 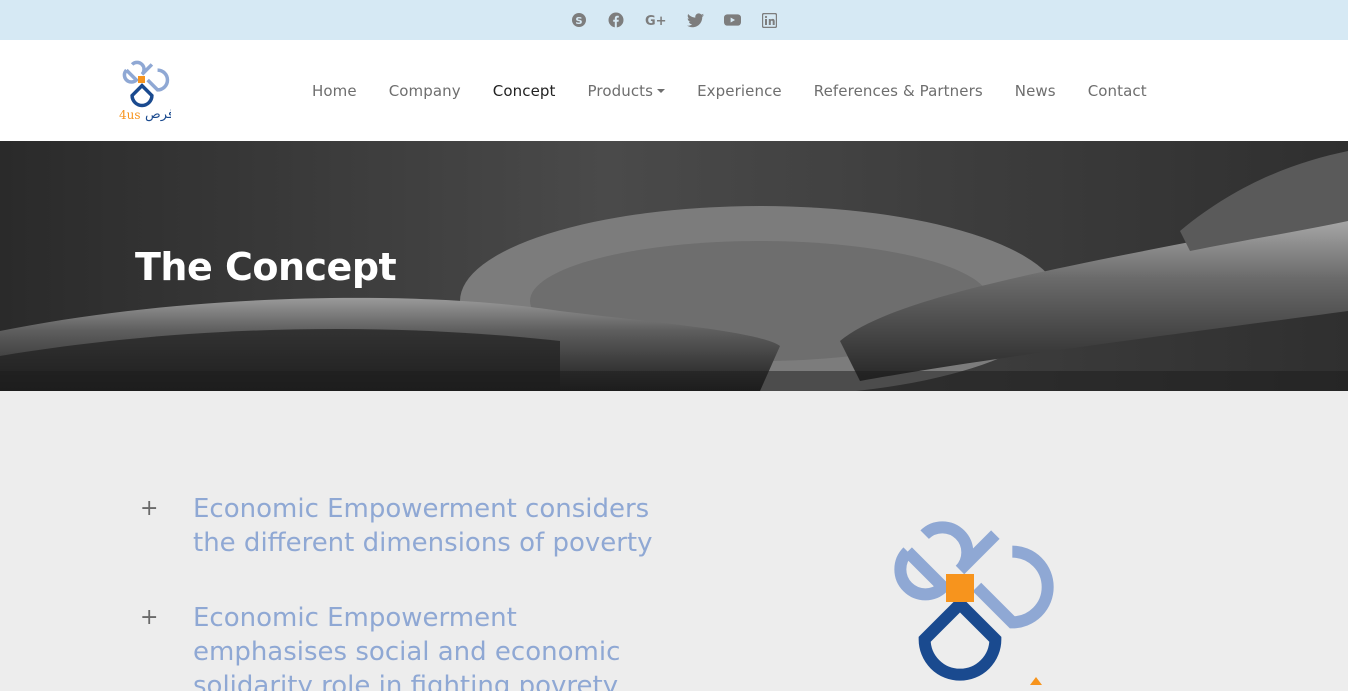 I want to click on logo-text-arabic: فرص, so click(x=158, y=114).